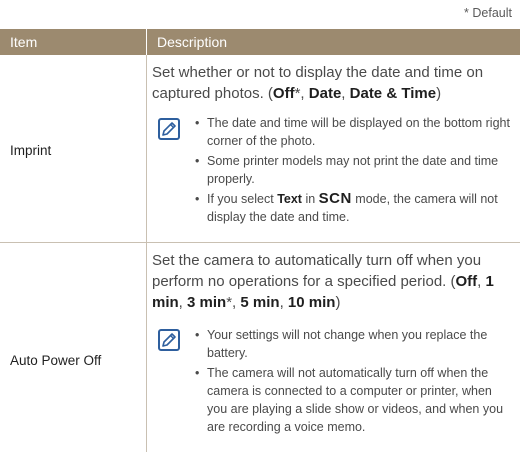 This screenshot has width=520, height=452. What do you see at coordinates (488, 13) in the screenshot?
I see `default-footnote: * Default` at bounding box center [488, 13].